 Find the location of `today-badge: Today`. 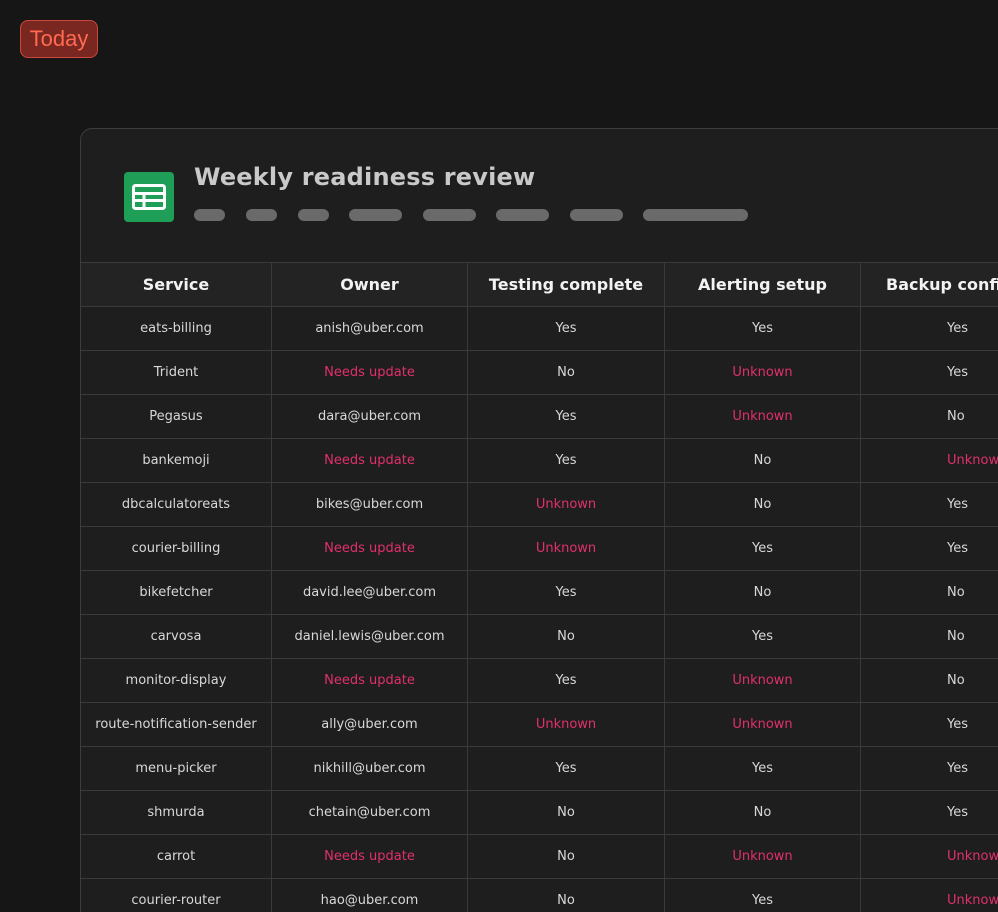

today-badge: Today is located at coordinates (59, 39).